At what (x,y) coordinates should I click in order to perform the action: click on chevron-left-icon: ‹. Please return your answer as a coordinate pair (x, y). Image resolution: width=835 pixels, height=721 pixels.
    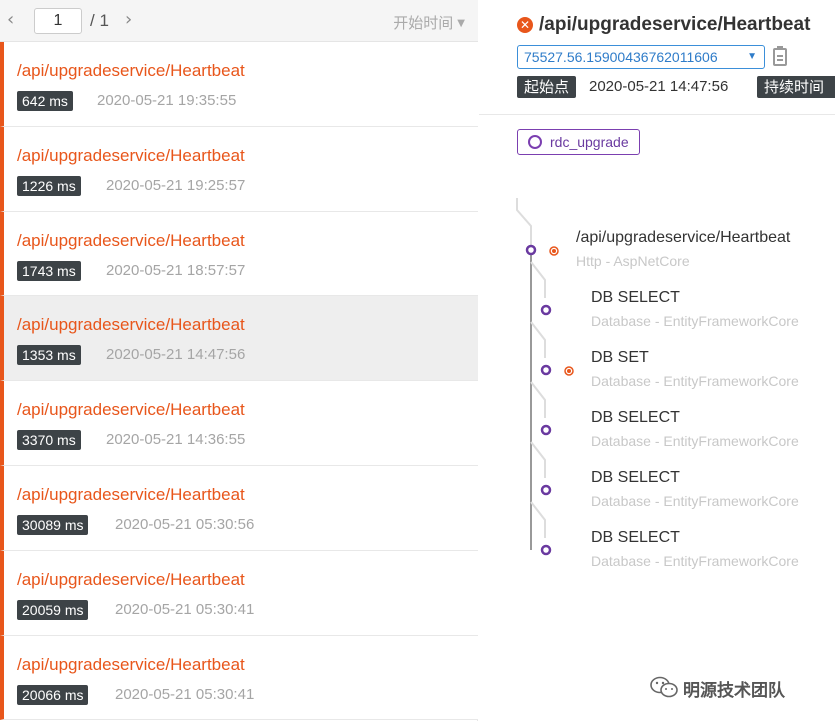
    Looking at the image, I should click on (10, 20).